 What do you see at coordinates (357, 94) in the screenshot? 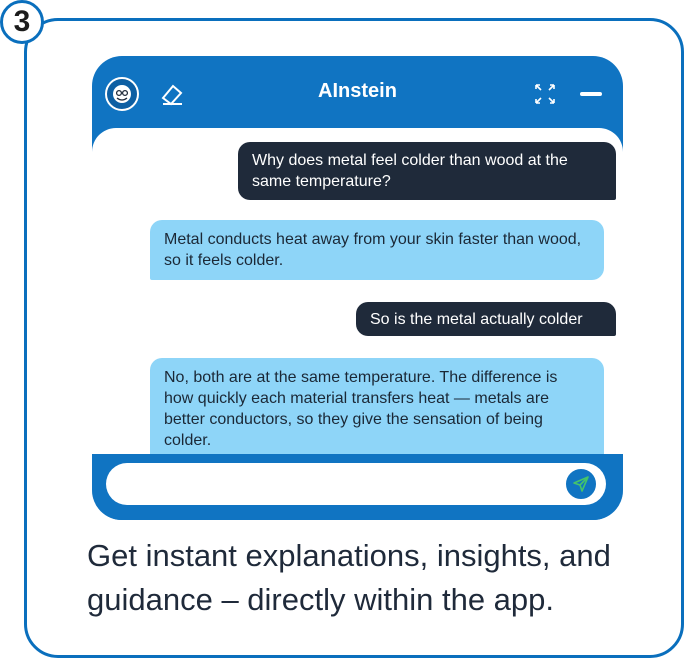
I see `chat-header: AInstein` at bounding box center [357, 94].